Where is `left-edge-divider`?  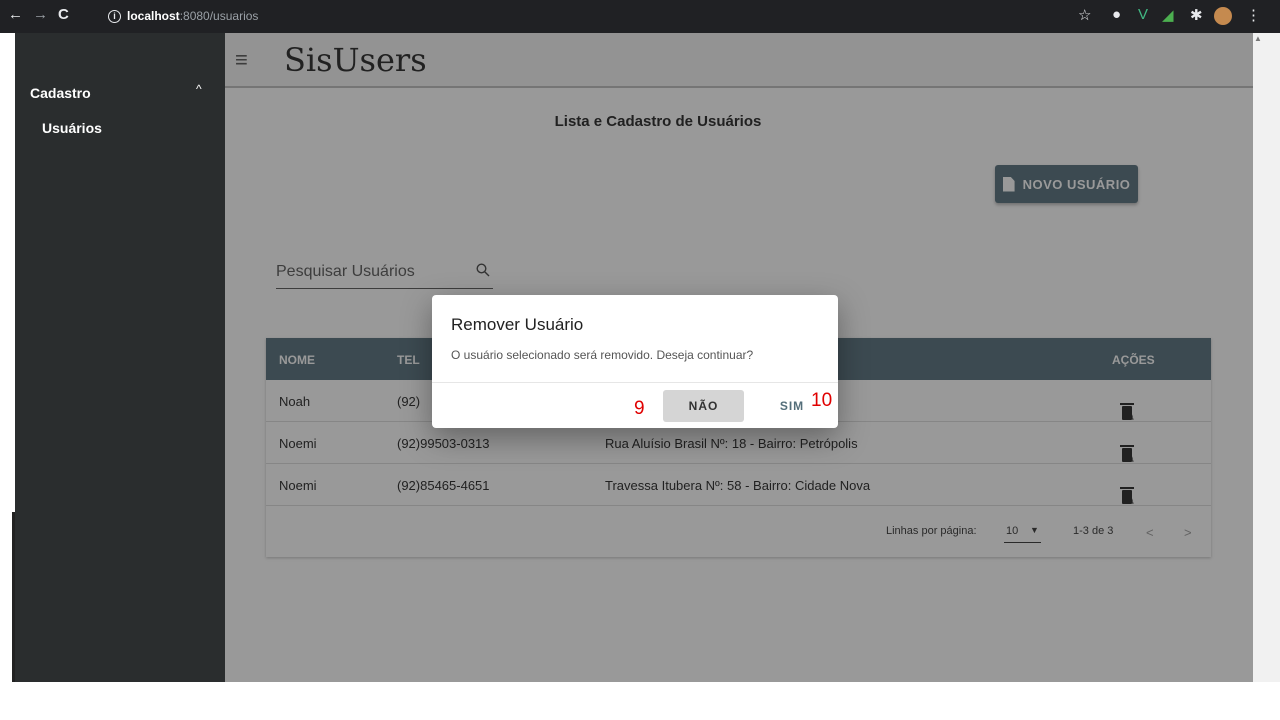
left-edge-divider is located at coordinates (13, 597).